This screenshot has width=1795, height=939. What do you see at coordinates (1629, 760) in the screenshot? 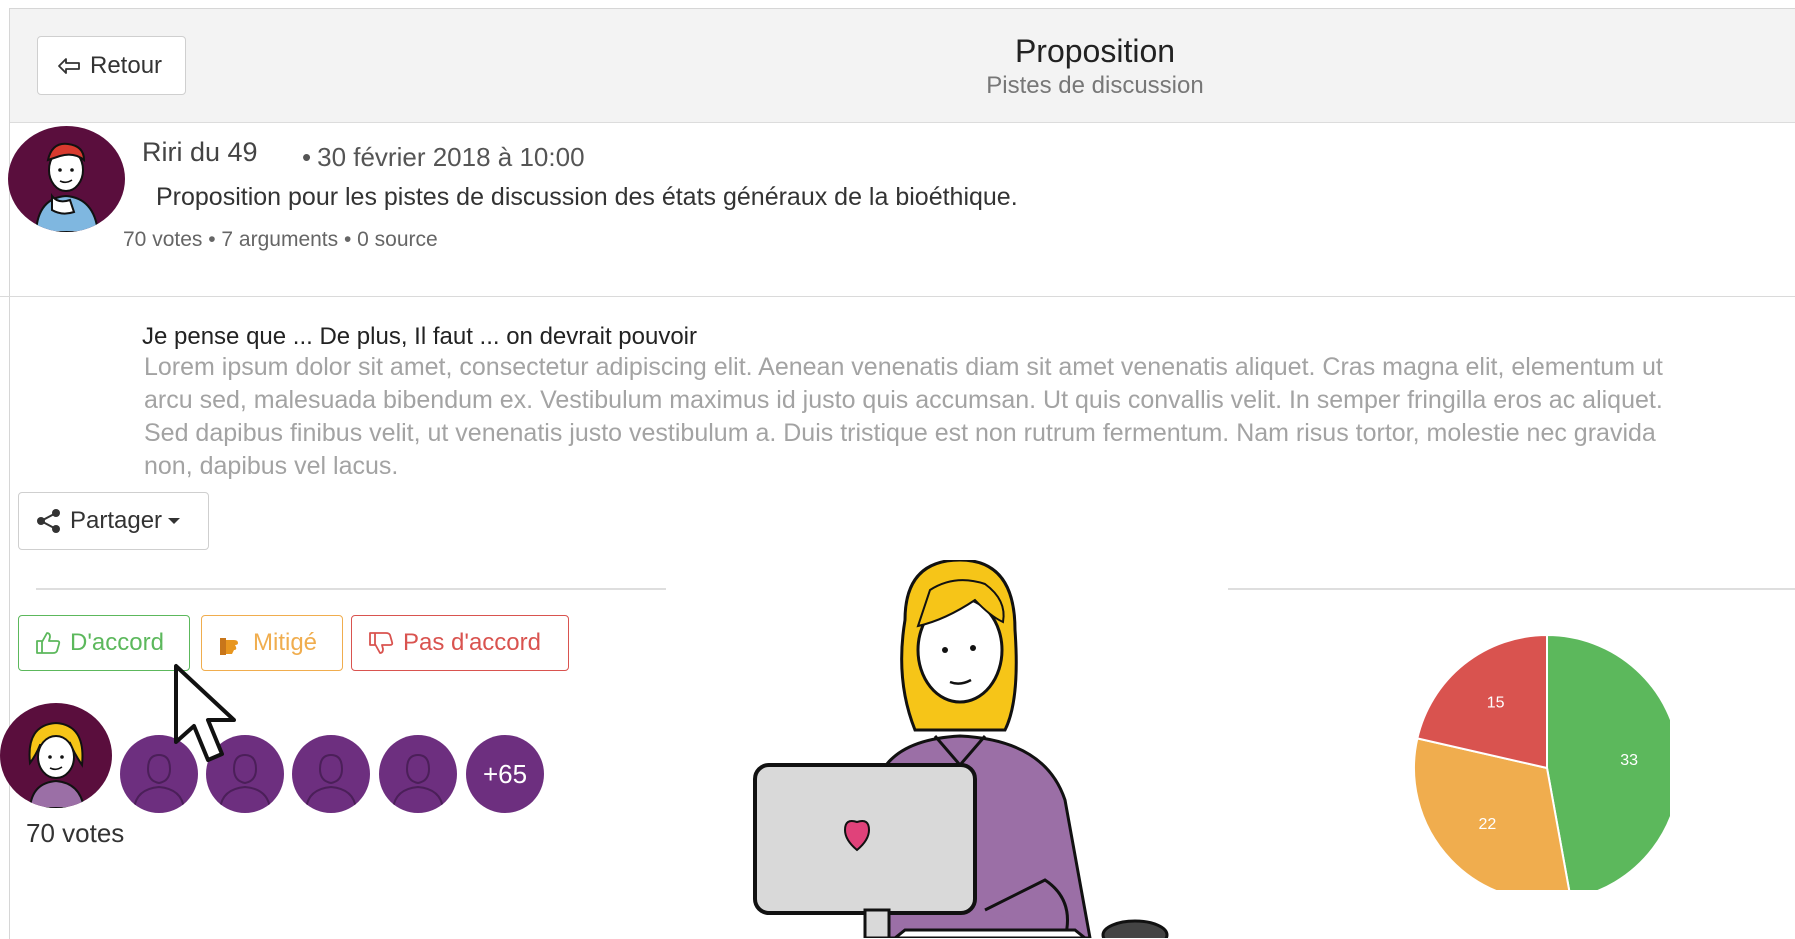
I see `pie-slice-label: 33` at bounding box center [1629, 760].